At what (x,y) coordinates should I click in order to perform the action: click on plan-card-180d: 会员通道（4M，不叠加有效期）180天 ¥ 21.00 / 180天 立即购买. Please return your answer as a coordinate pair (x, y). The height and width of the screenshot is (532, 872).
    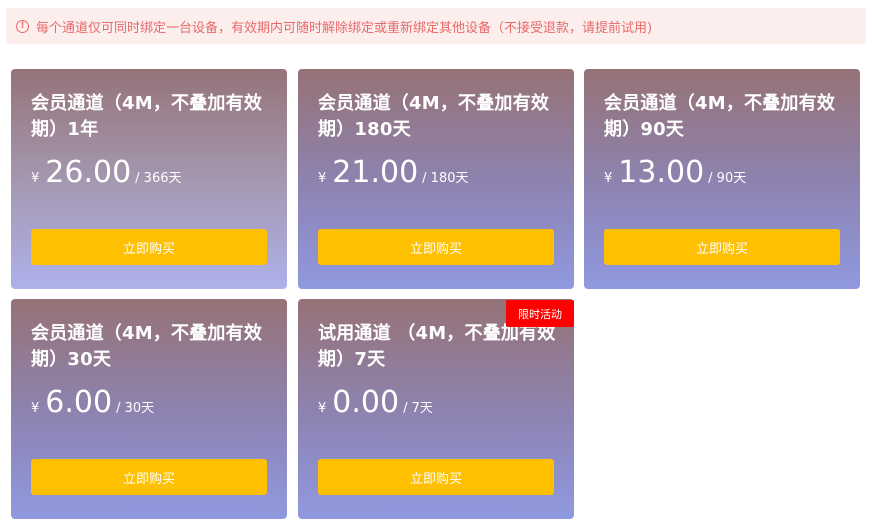
    Looking at the image, I should click on (436, 179).